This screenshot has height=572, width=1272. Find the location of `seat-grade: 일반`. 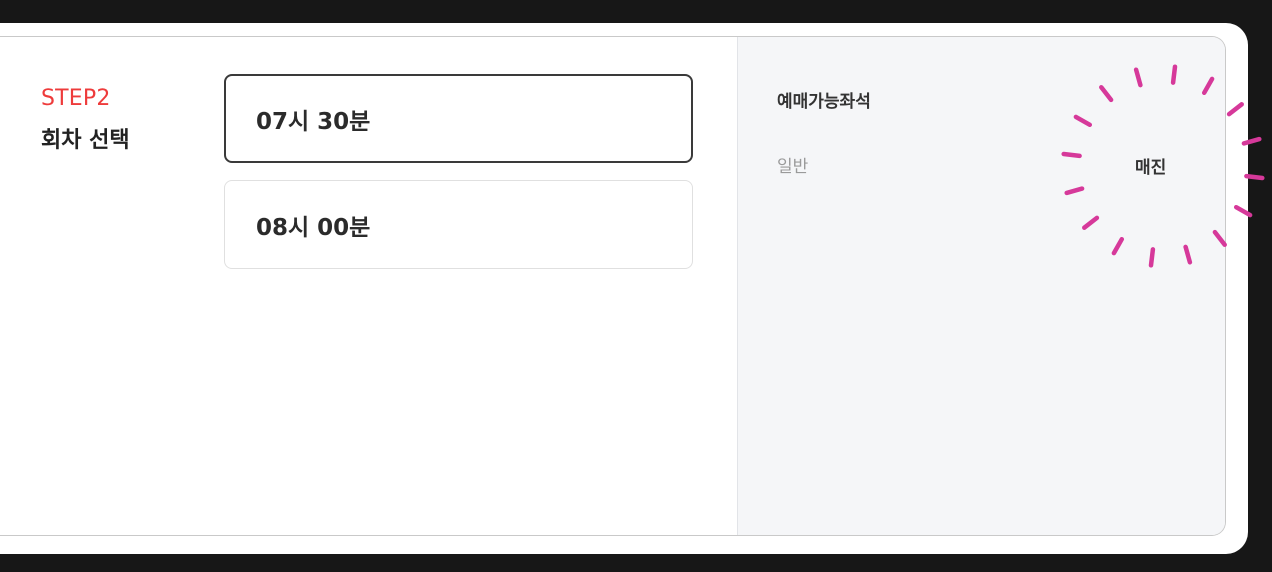

seat-grade: 일반 is located at coordinates (793, 167).